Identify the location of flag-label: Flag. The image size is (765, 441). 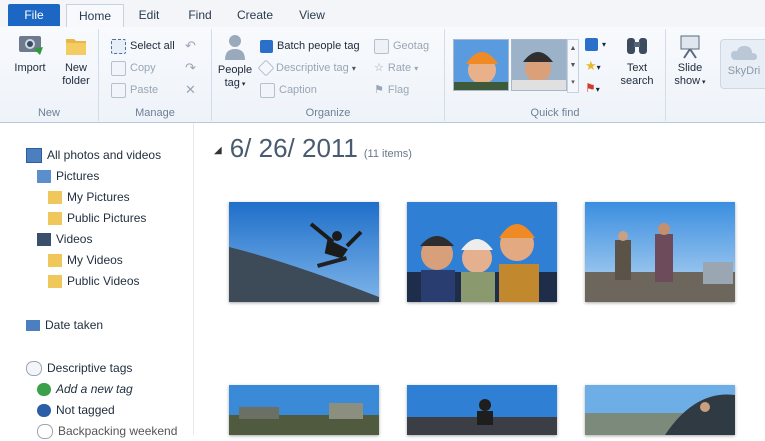
(398, 90).